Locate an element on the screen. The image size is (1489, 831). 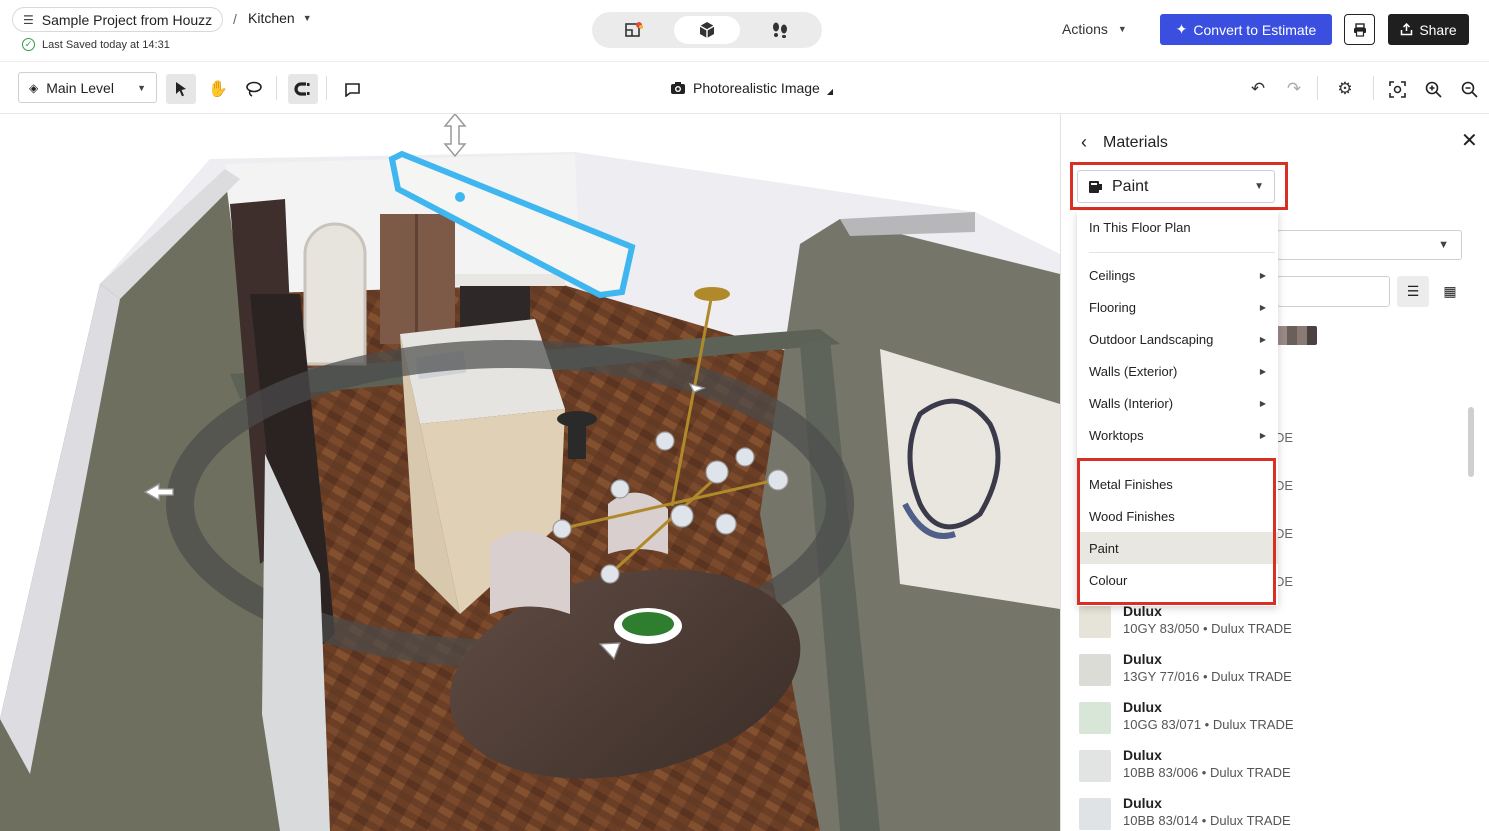
footsteps-icon is located at coordinates (779, 30).